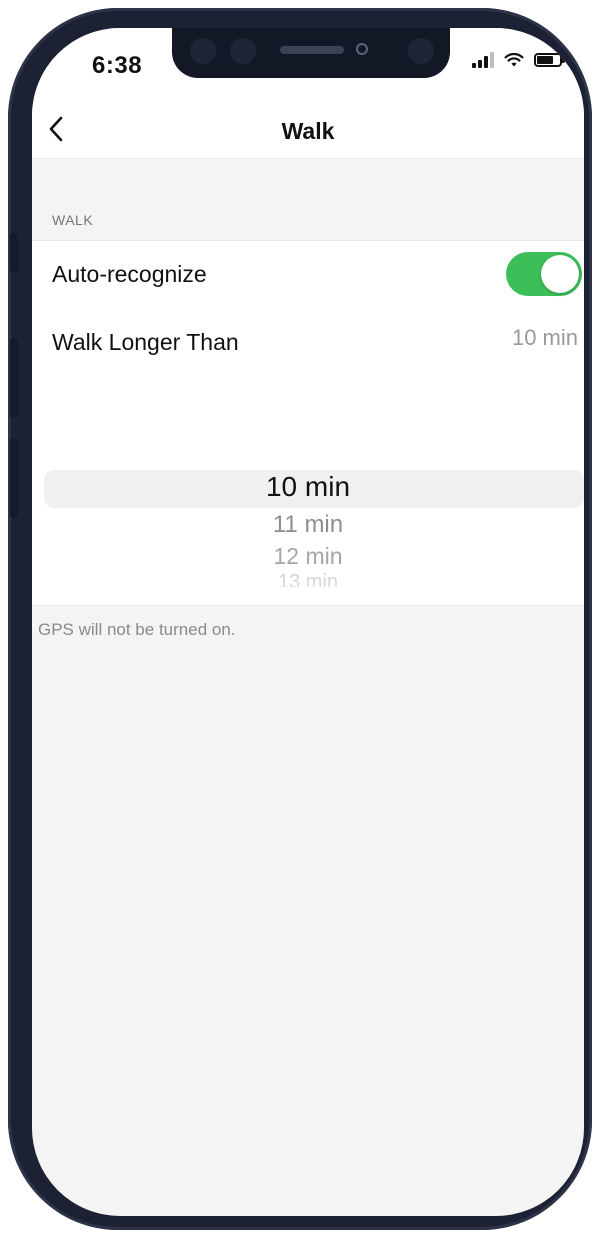  Describe the element at coordinates (544, 337) in the screenshot. I see `walk-longer-than-value: 10 min` at that location.